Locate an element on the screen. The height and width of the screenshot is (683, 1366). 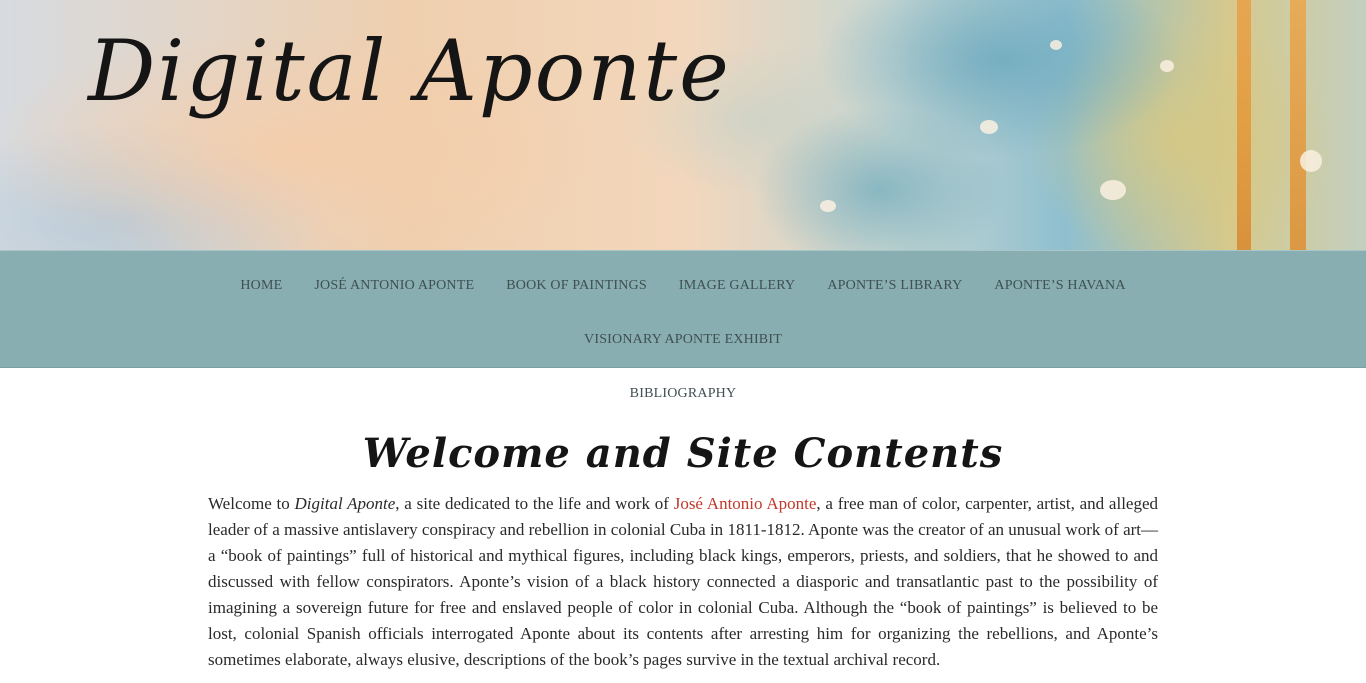
nav-item-image-gallery: IMAGE GALLERY is located at coordinates (737, 278).